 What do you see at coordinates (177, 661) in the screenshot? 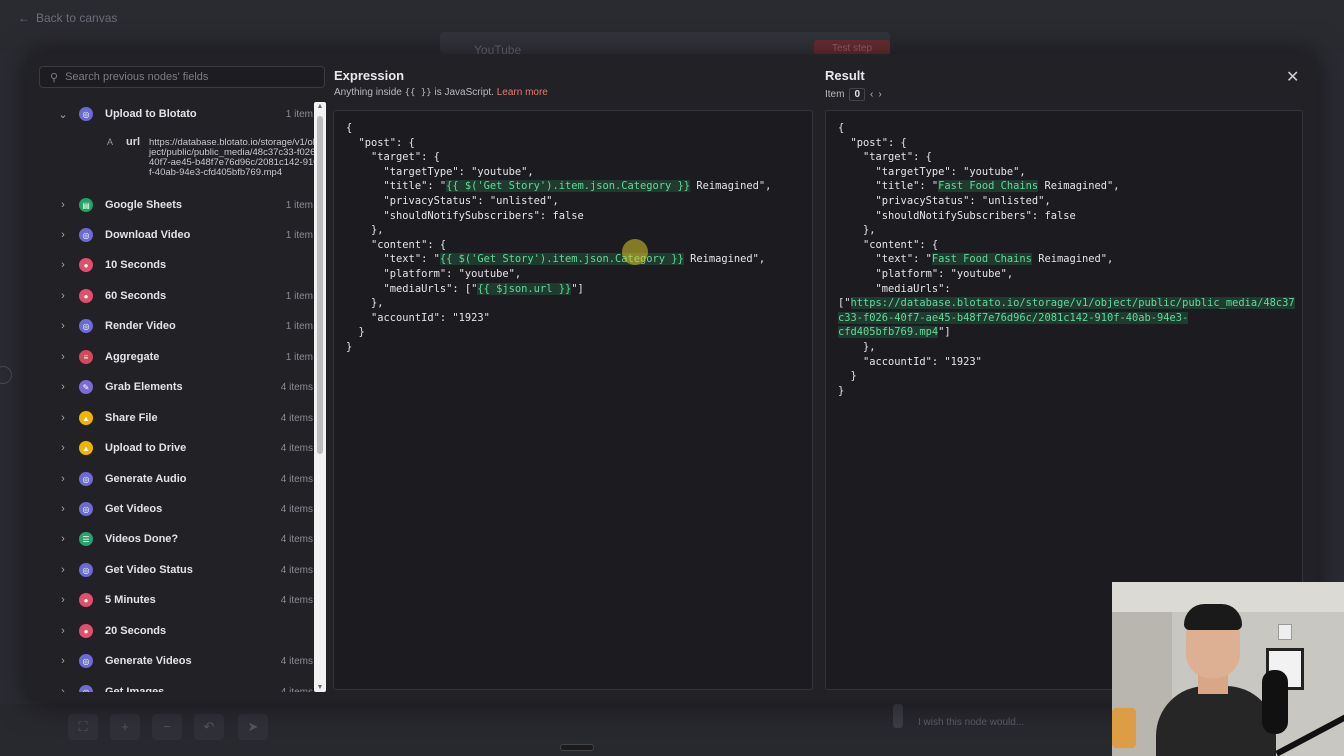
I see `node-item-generate-videos: › ◎ Generate Videos 4 items` at bounding box center [177, 661].